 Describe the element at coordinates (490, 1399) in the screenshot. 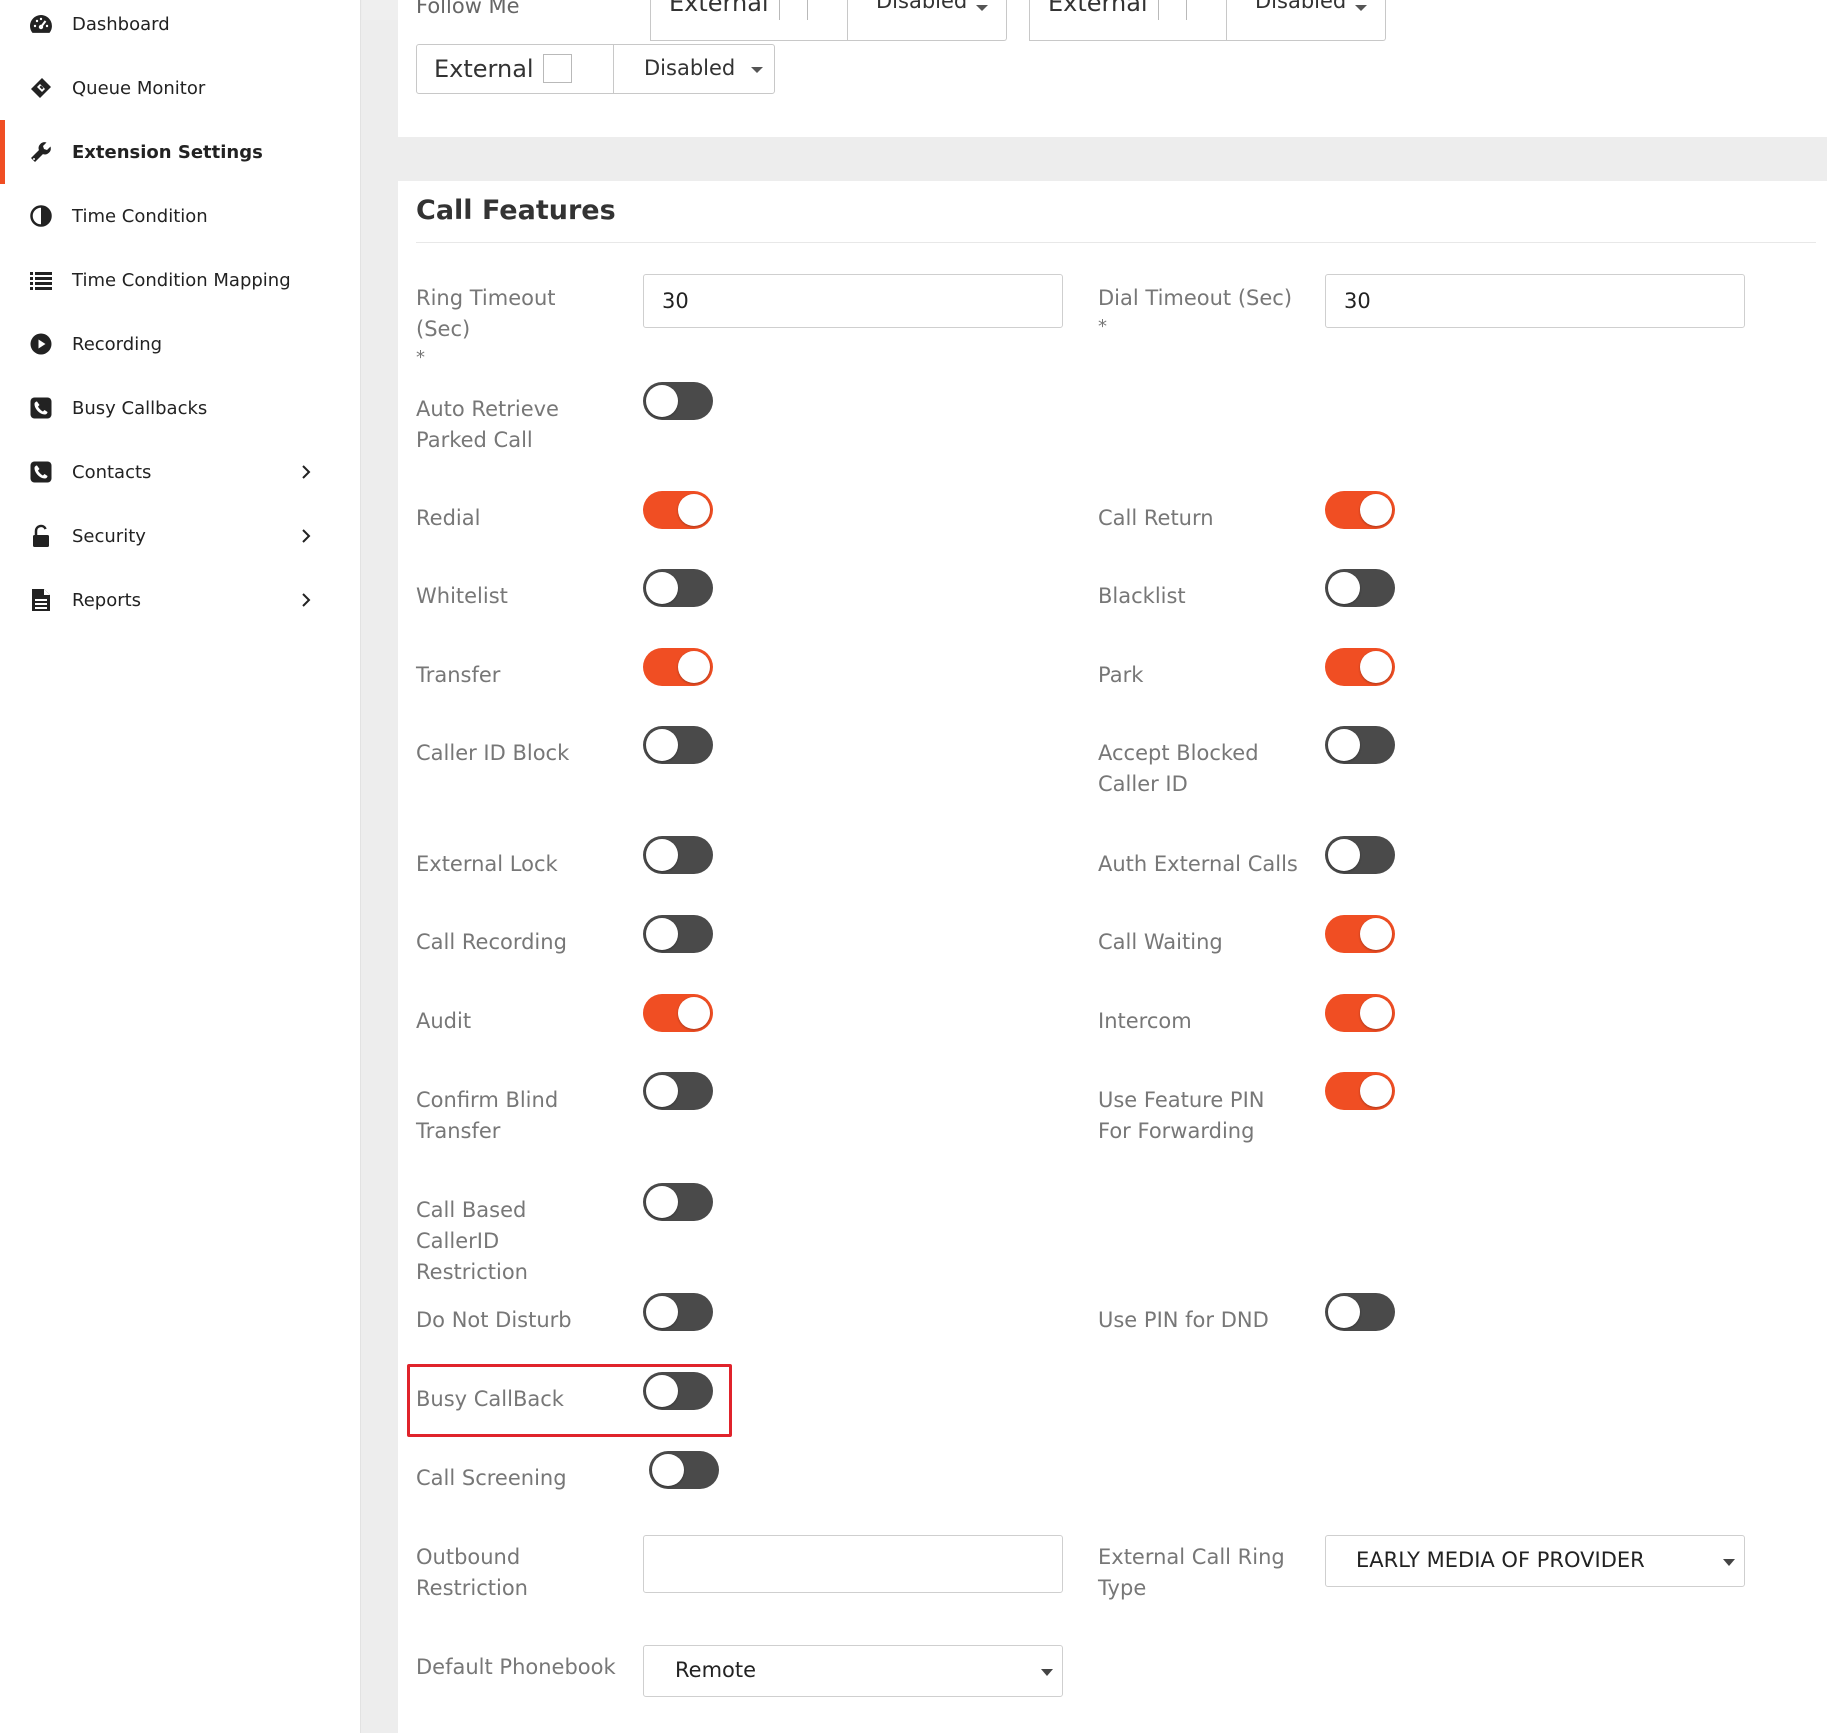

I see `busy-callback-label: Busy CallBack` at that location.